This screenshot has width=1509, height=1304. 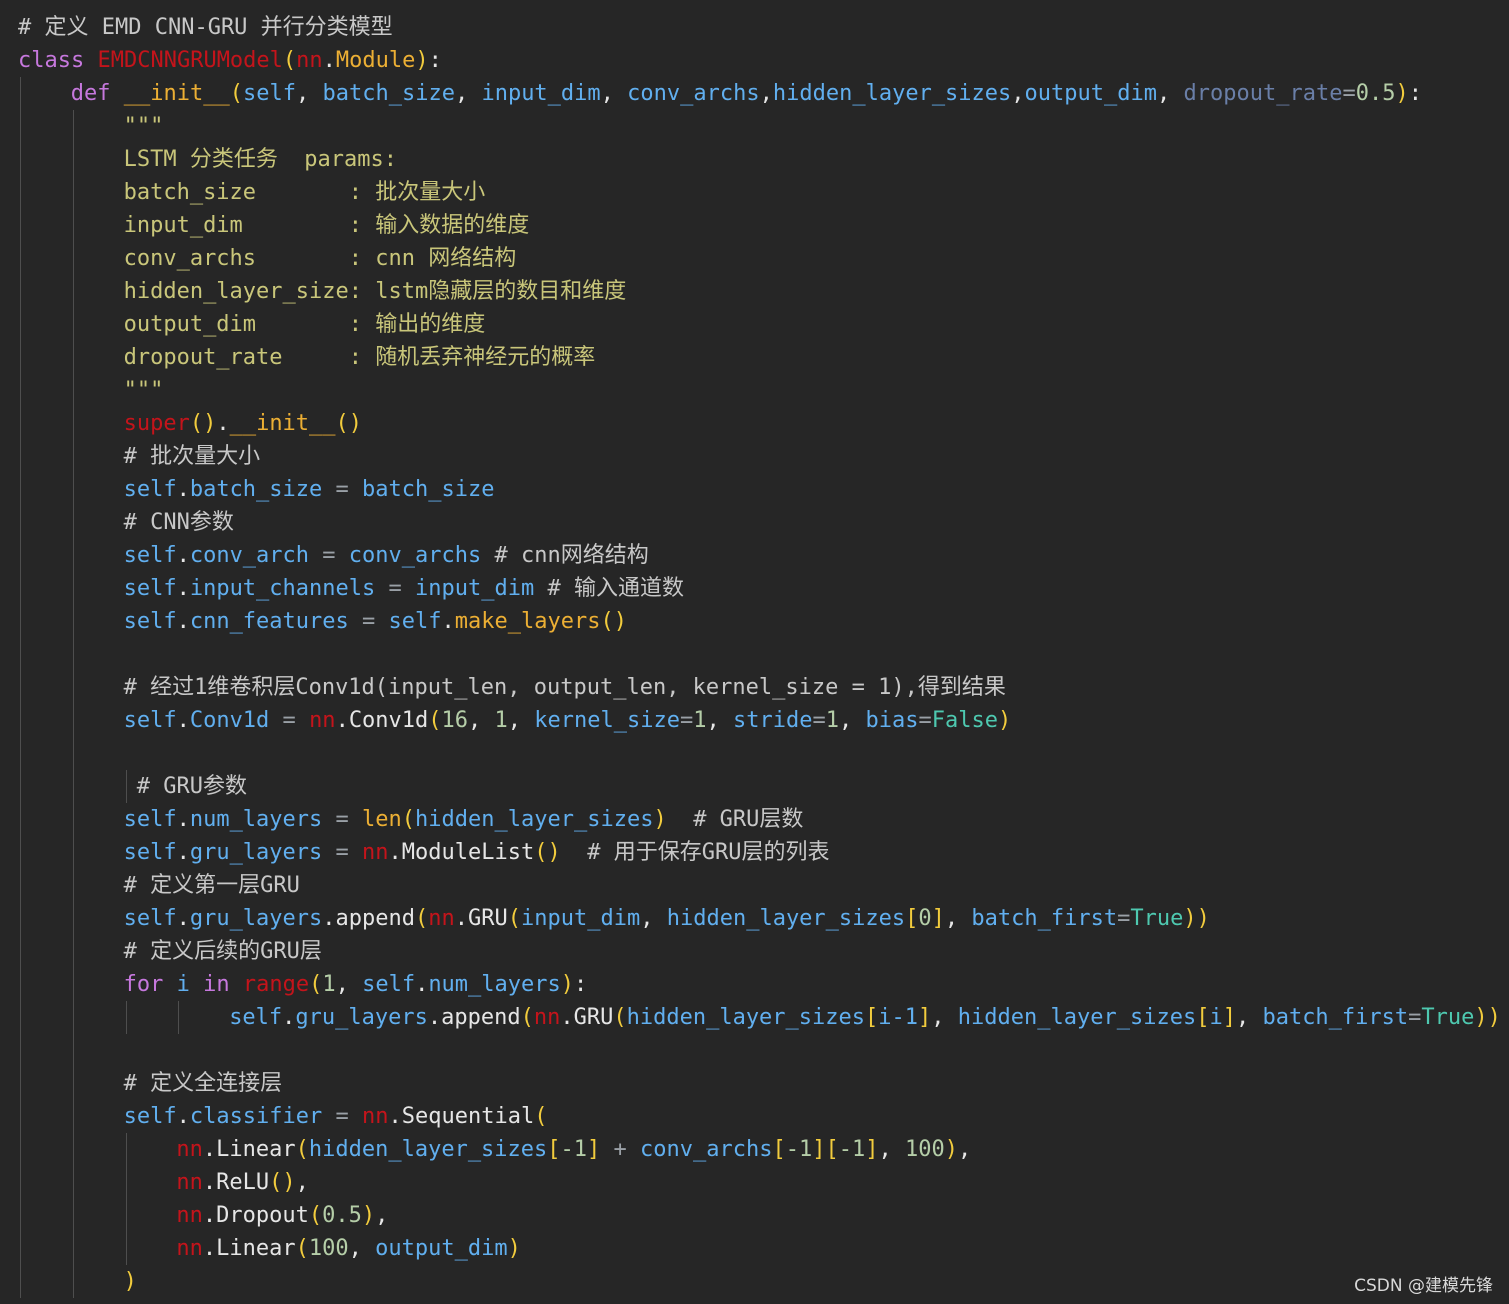 What do you see at coordinates (256, 852) in the screenshot?
I see `code-token: gru_layers` at bounding box center [256, 852].